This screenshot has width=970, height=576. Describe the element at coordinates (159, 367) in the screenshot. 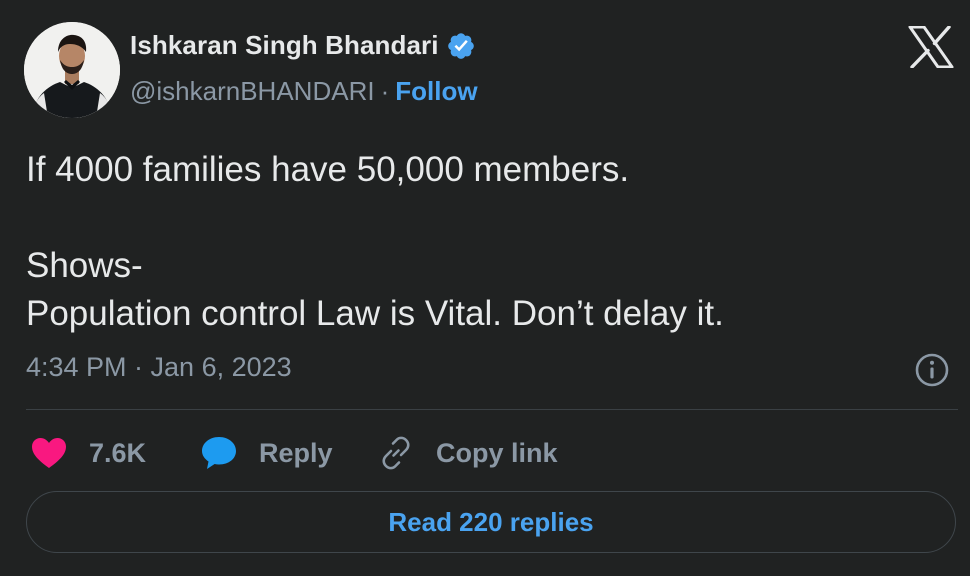

I see `tweet-timestamp: 4:34 PM · Jan 6, 2023` at that location.